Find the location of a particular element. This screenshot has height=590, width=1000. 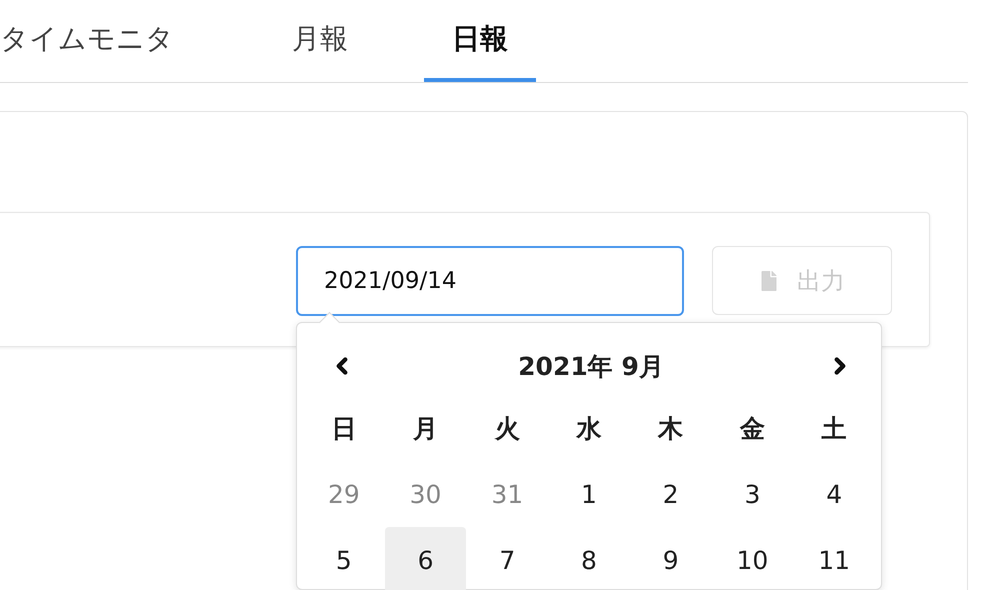

calendar-day: 30 is located at coordinates (425, 494).